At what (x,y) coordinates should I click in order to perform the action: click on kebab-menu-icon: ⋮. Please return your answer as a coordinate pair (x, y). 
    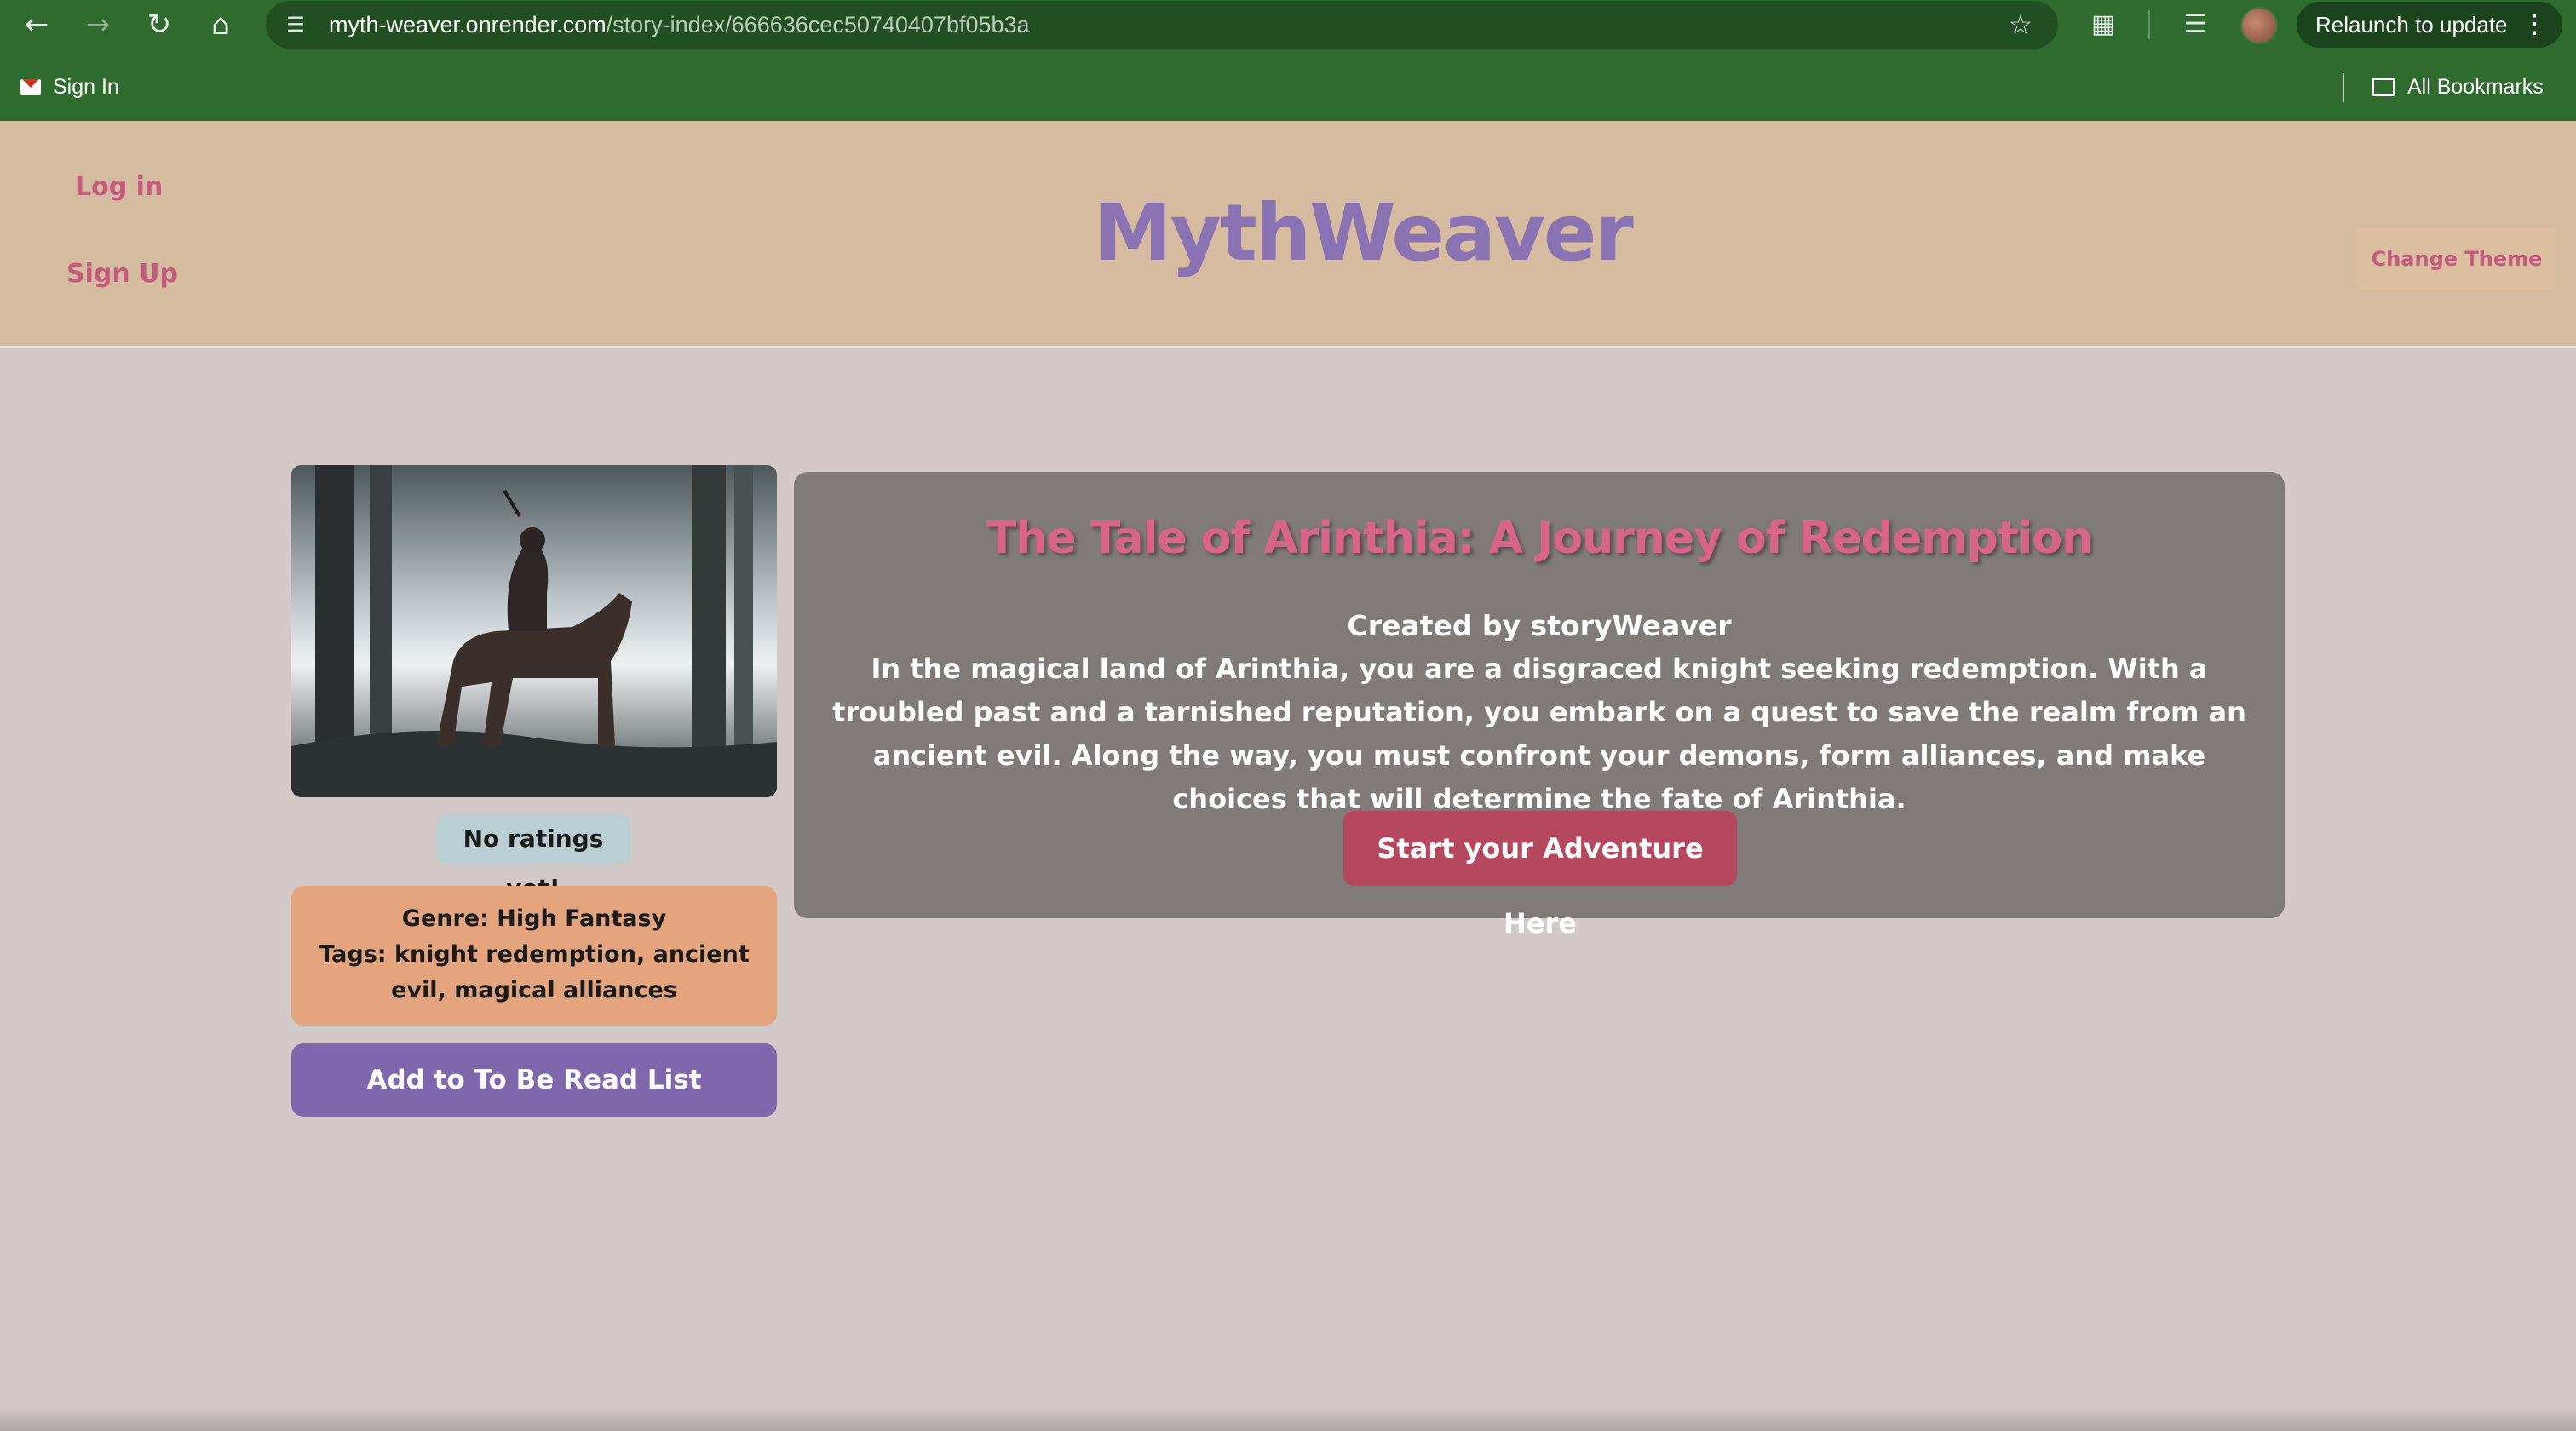
    Looking at the image, I should click on (2534, 25).